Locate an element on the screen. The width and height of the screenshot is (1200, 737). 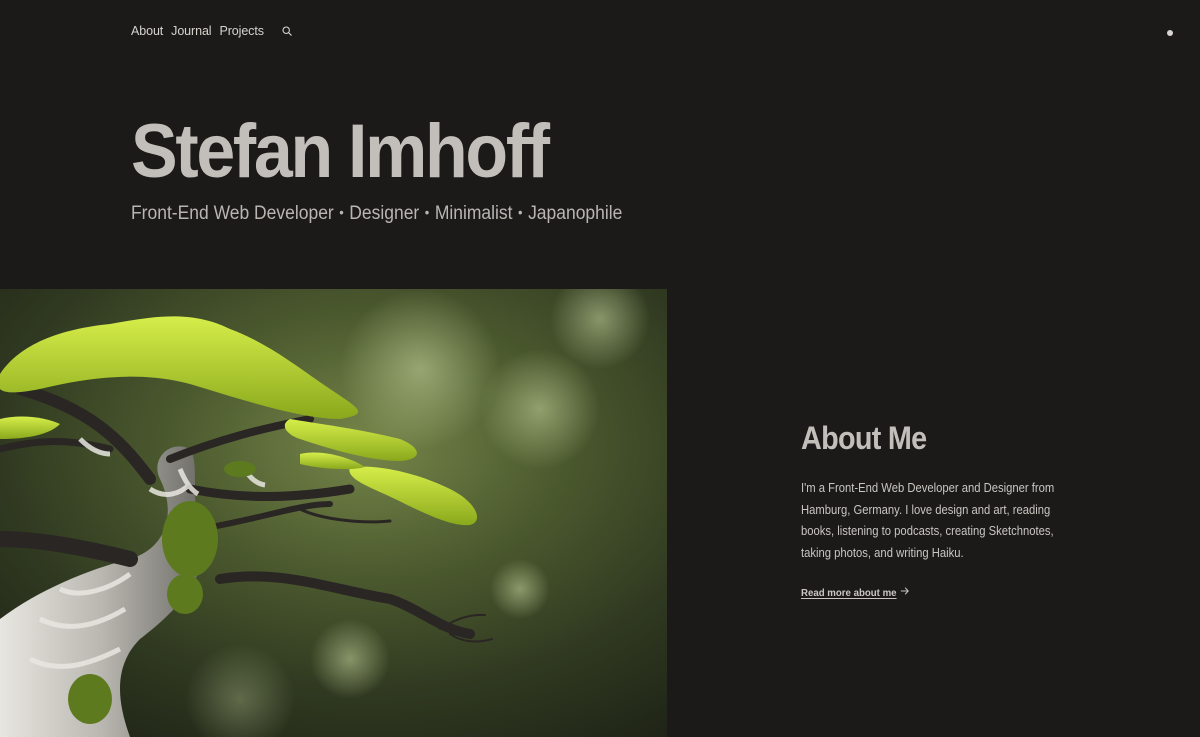
about-heading: About Me is located at coordinates (864, 438).